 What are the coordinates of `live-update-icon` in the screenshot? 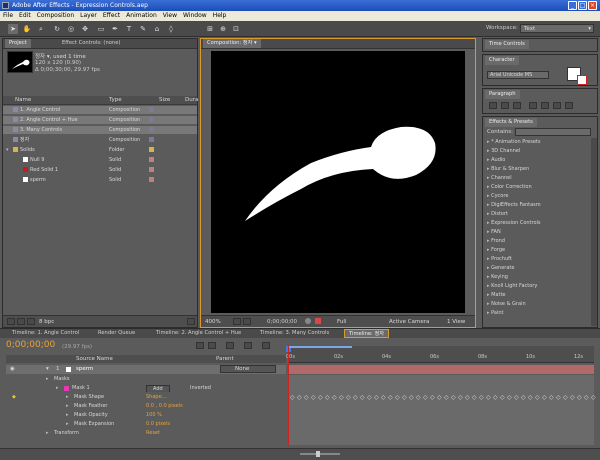 It's located at (212, 345).